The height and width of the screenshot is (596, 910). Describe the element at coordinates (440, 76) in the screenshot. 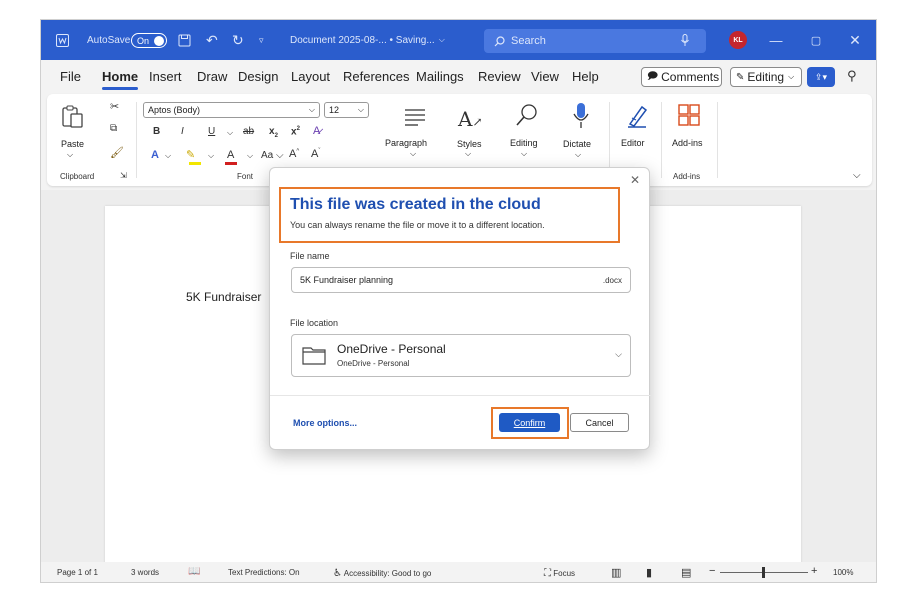

I see `tab-mailings: Mailings` at that location.